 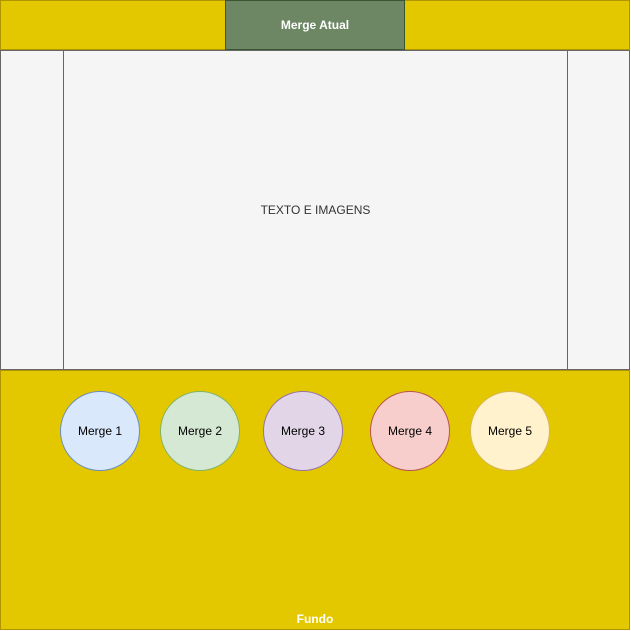 I want to click on current-merge-box: Merge Atual, so click(x=315, y=25).